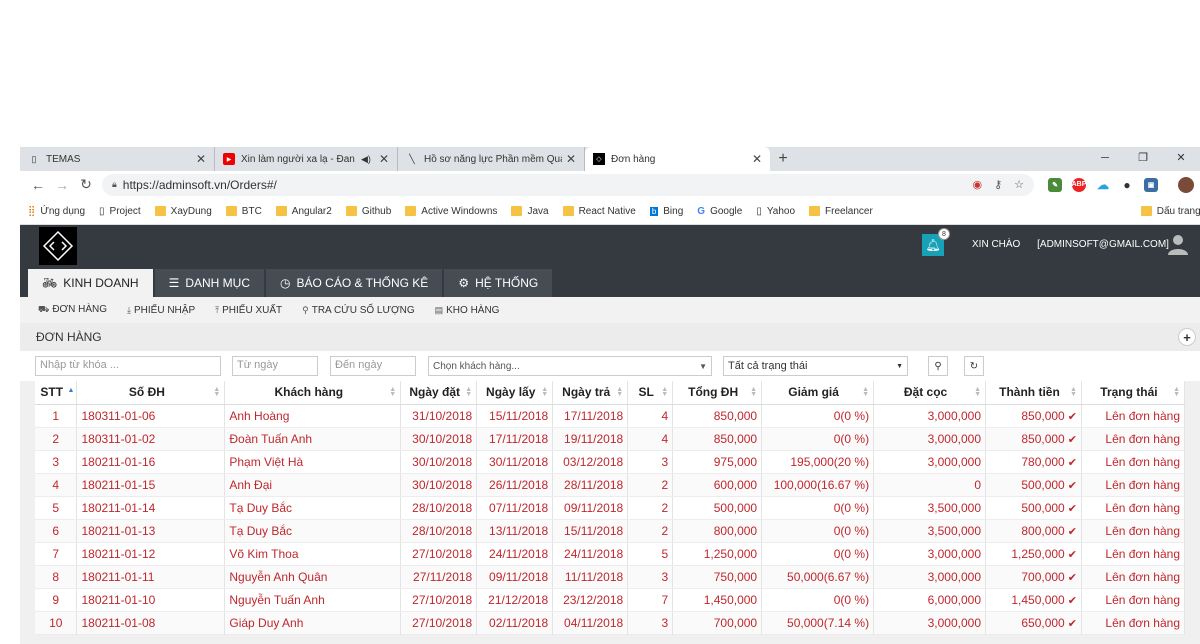 The width and height of the screenshot is (1200, 644). I want to click on customer-select: Chọn khách hàng... ▼, so click(570, 366).